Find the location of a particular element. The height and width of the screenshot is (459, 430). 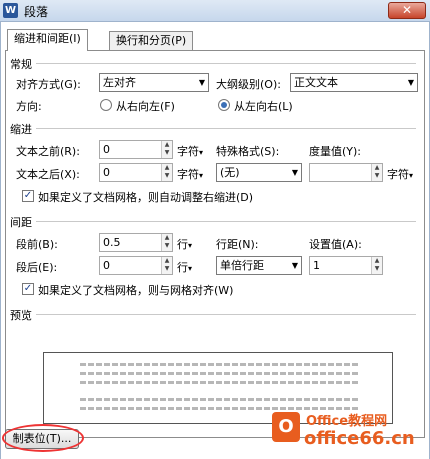

measure-label: 度量值(Y): is located at coordinates (335, 151).